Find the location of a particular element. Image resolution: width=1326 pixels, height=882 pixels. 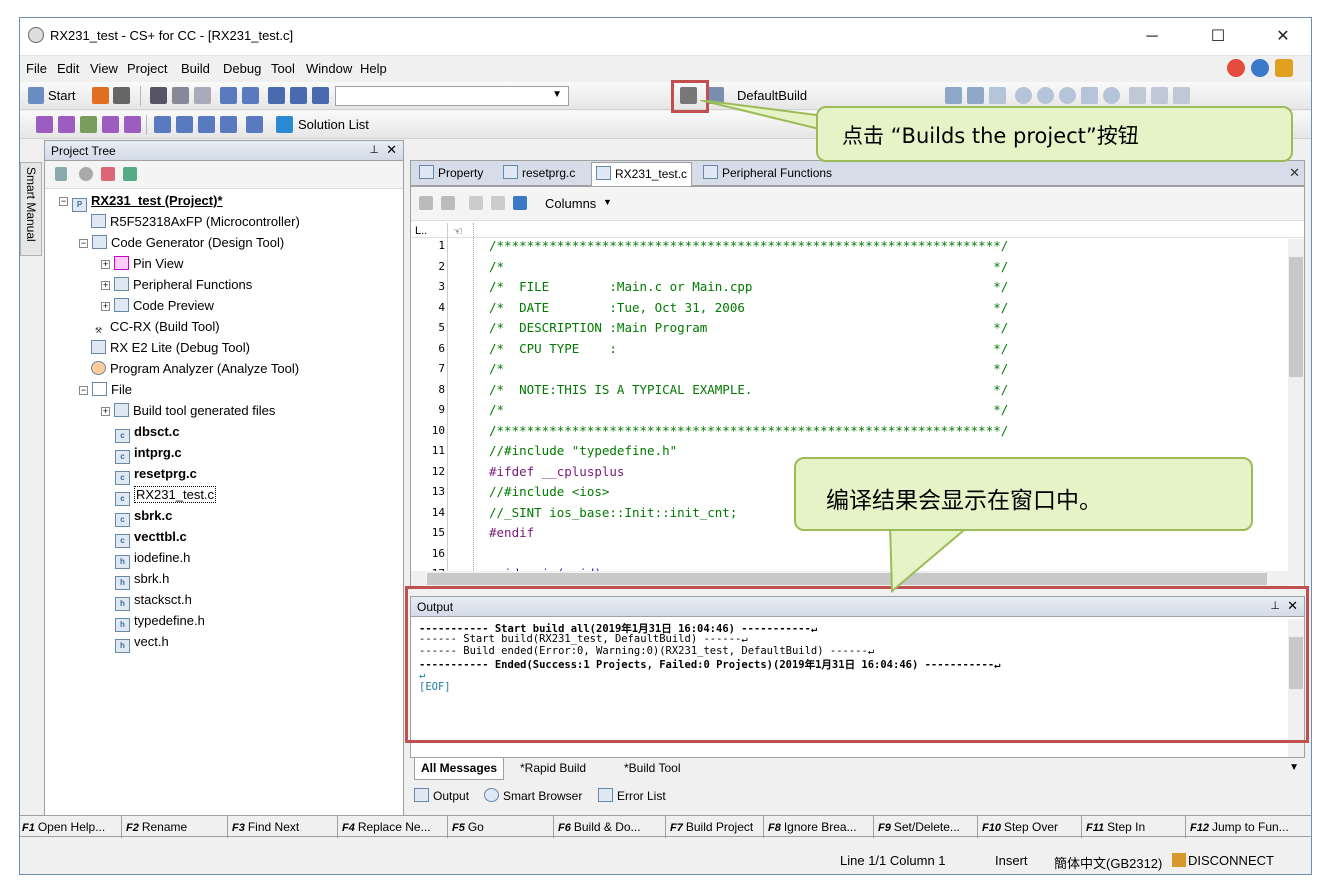

tab-smart-browser: Smart Browser is located at coordinates (533, 795).